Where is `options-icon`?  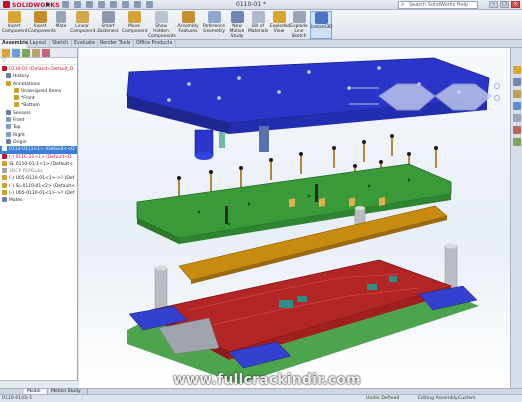
options-icon is located at coordinates (149, 4).